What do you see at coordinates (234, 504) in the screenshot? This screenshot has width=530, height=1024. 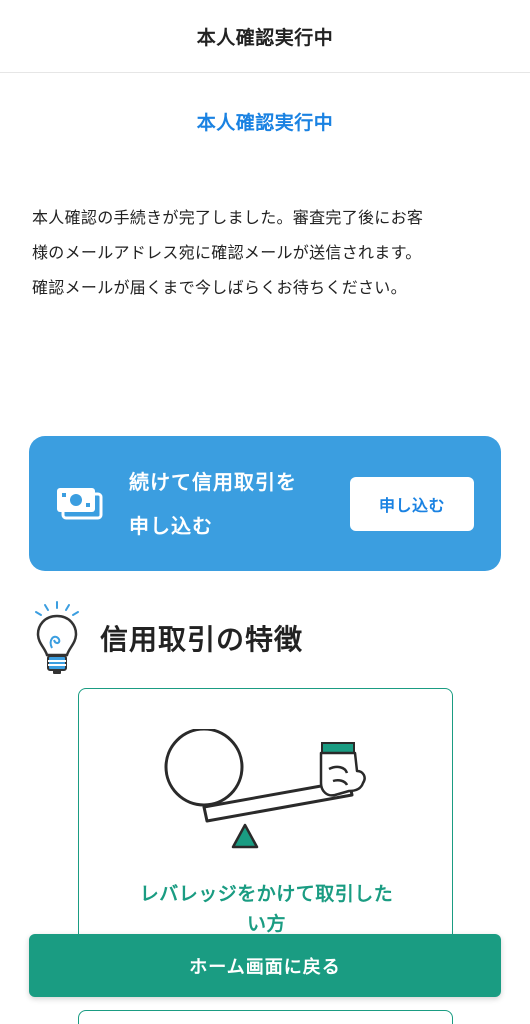 I see `banner-text: 続けて信用取引を 申し込む` at bounding box center [234, 504].